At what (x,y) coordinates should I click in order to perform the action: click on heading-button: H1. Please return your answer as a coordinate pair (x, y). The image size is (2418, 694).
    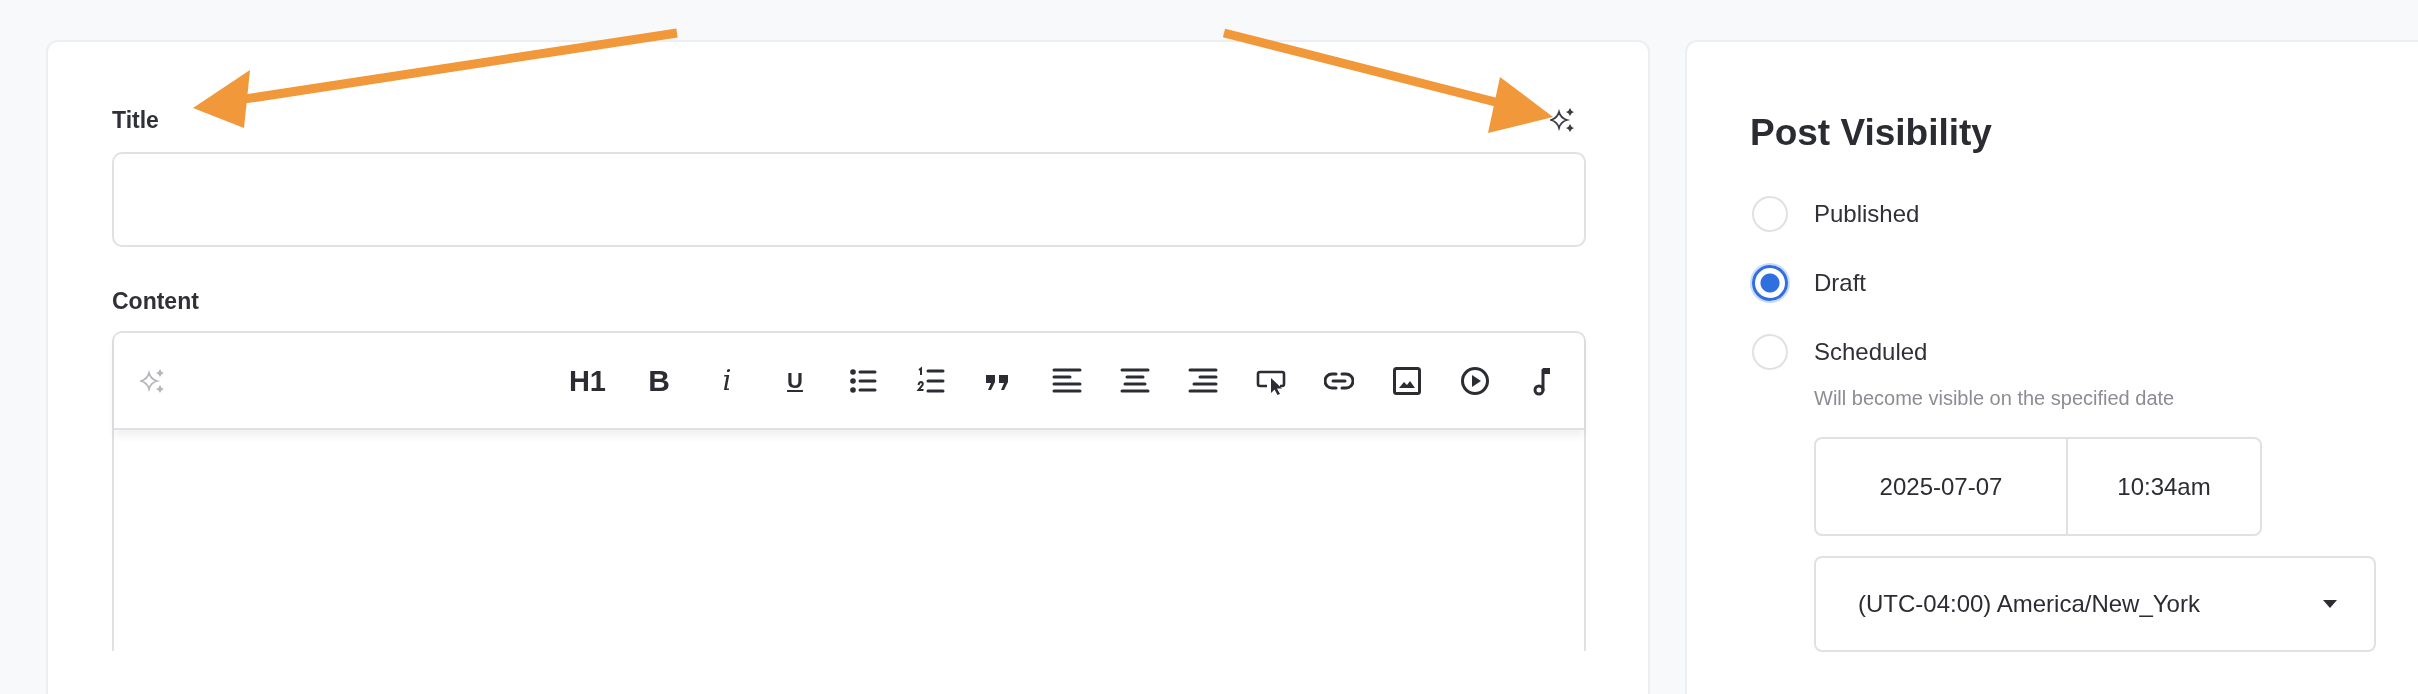
    Looking at the image, I should click on (587, 380).